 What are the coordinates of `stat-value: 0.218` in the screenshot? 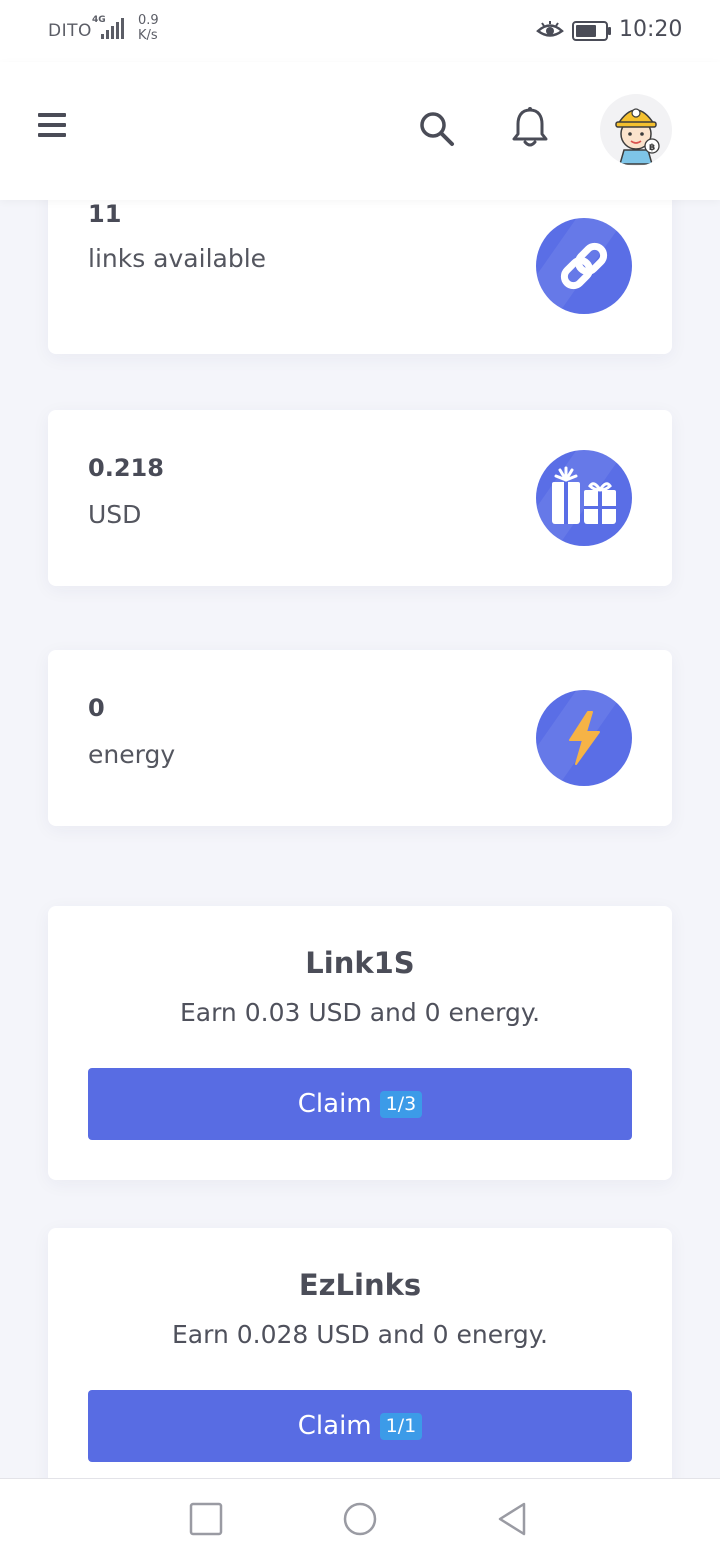 It's located at (126, 468).